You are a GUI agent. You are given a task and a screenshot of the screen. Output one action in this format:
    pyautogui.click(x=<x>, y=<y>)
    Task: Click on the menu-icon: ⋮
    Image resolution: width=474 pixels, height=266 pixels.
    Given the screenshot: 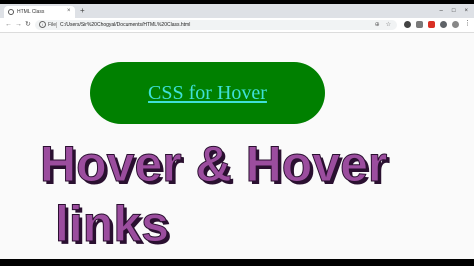 What is the action you would take?
    pyautogui.click(x=467, y=24)
    